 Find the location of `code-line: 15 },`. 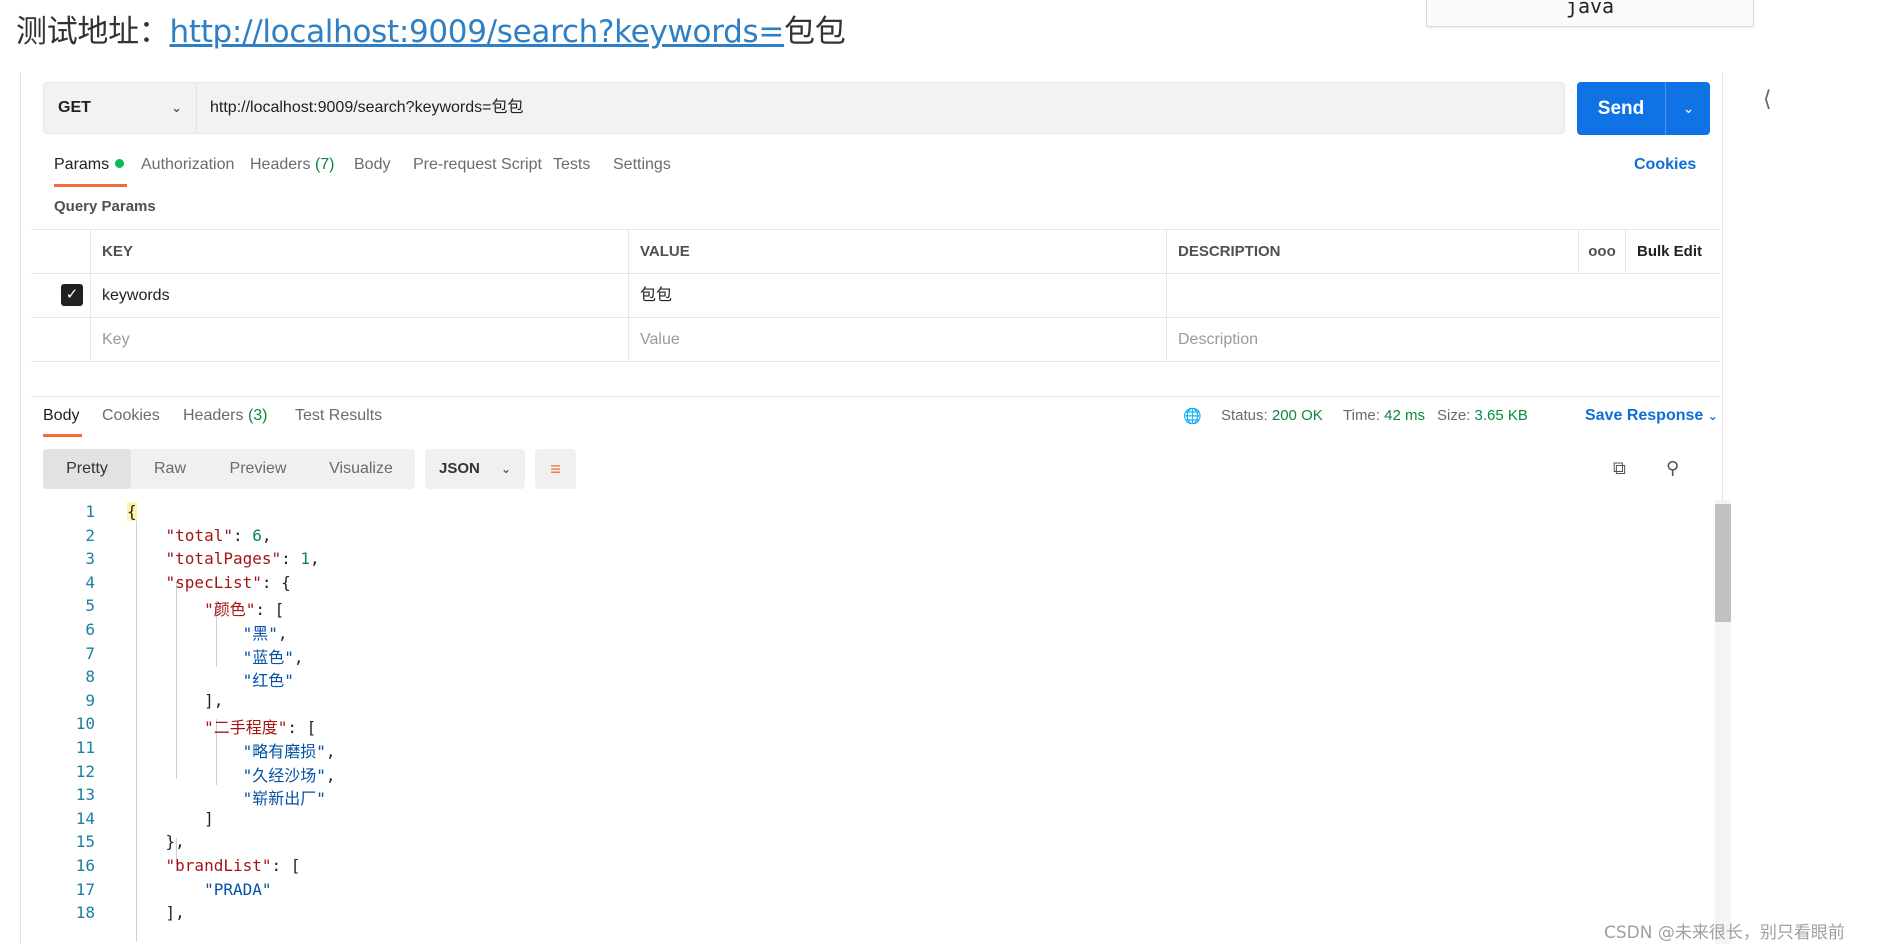

code-line: 15 }, is located at coordinates (843, 844).